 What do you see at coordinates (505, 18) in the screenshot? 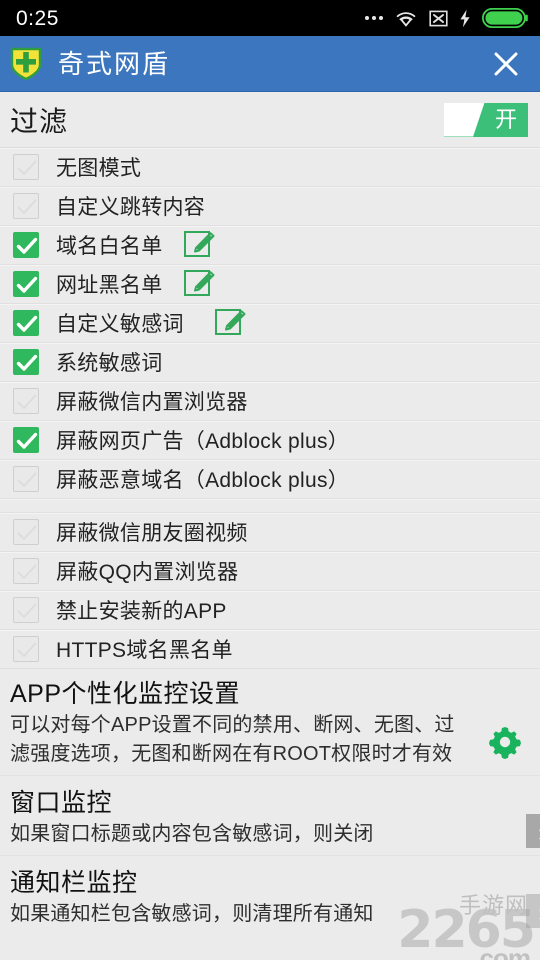
I see `battery-icon` at bounding box center [505, 18].